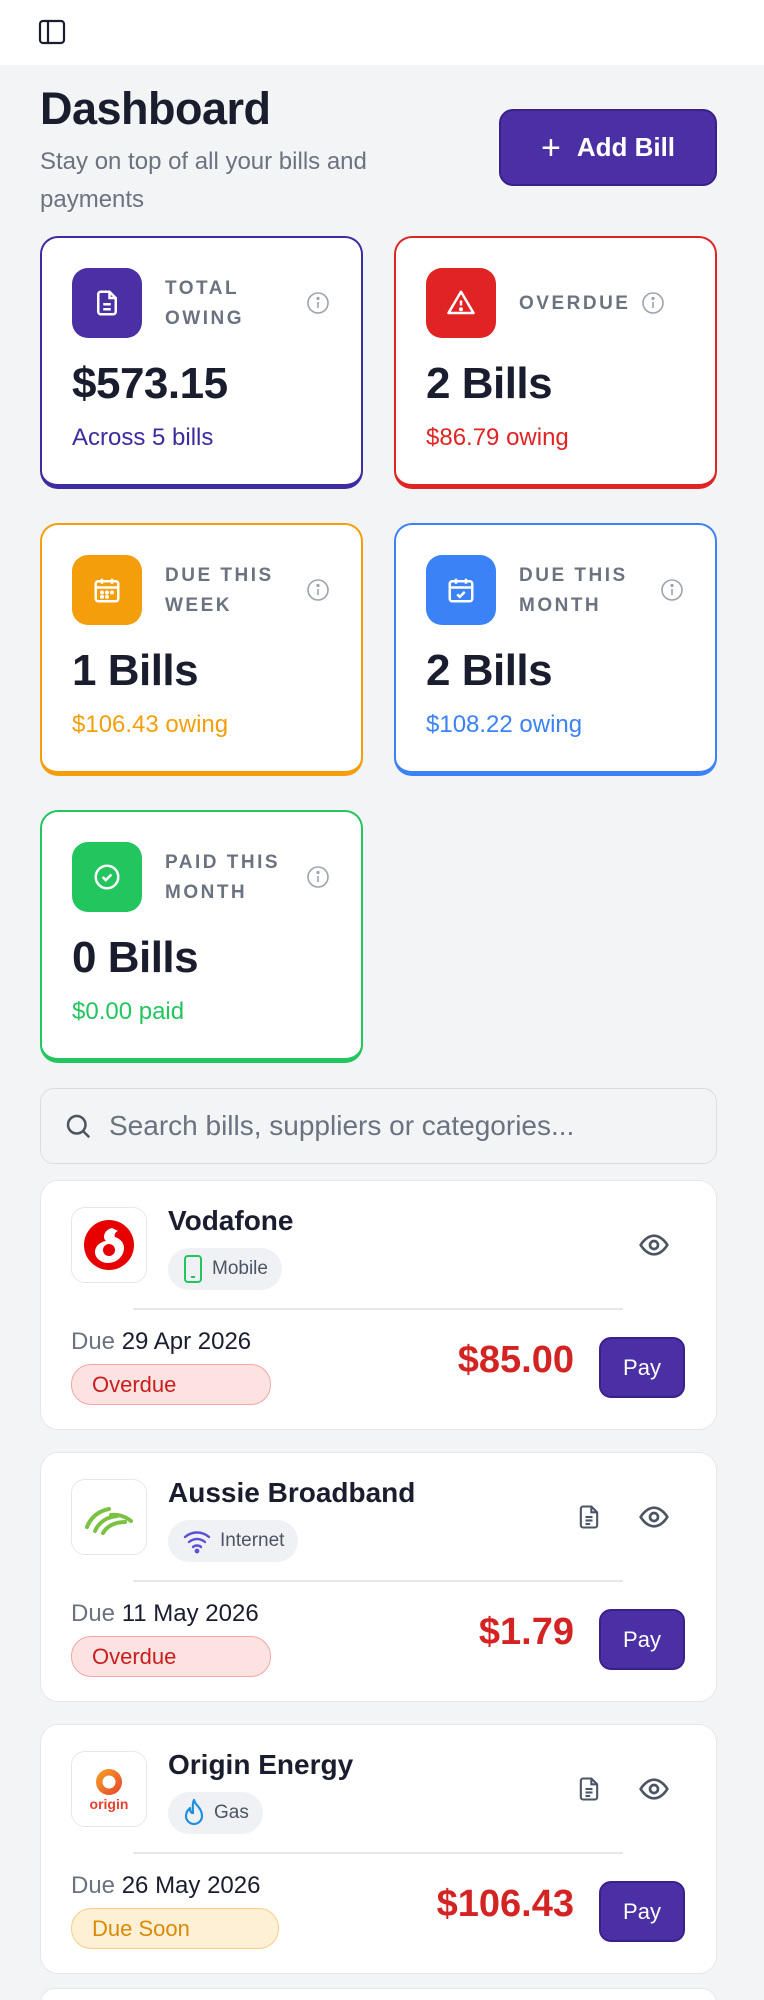  I want to click on stat-label: DUE THIS MONTH, so click(573, 590).